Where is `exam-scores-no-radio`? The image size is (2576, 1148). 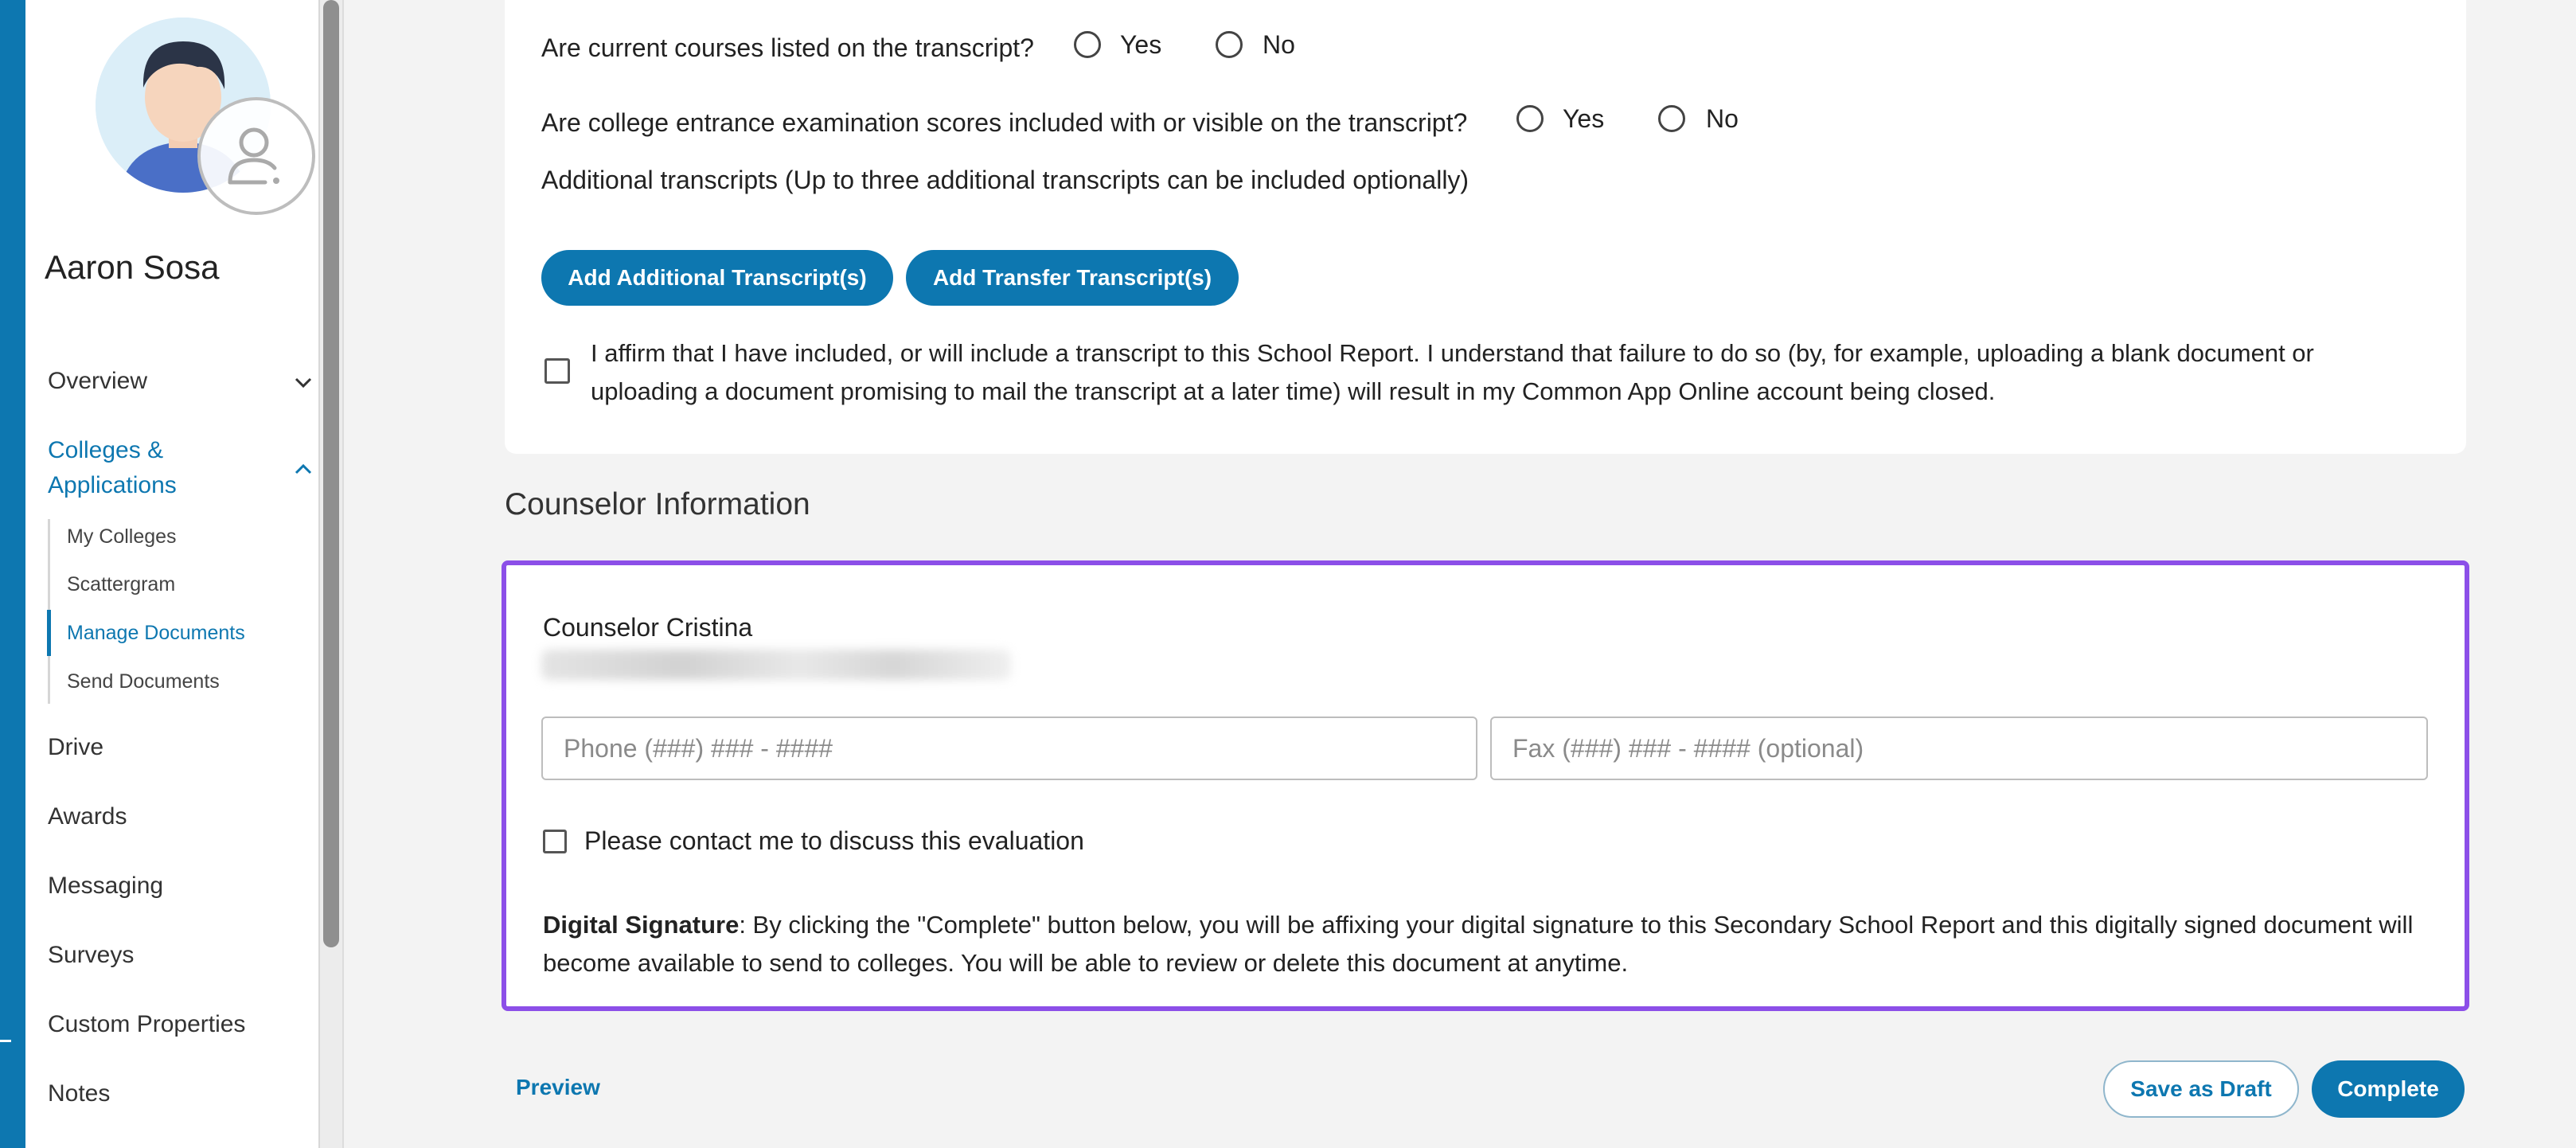
exam-scores-no-radio is located at coordinates (1671, 118).